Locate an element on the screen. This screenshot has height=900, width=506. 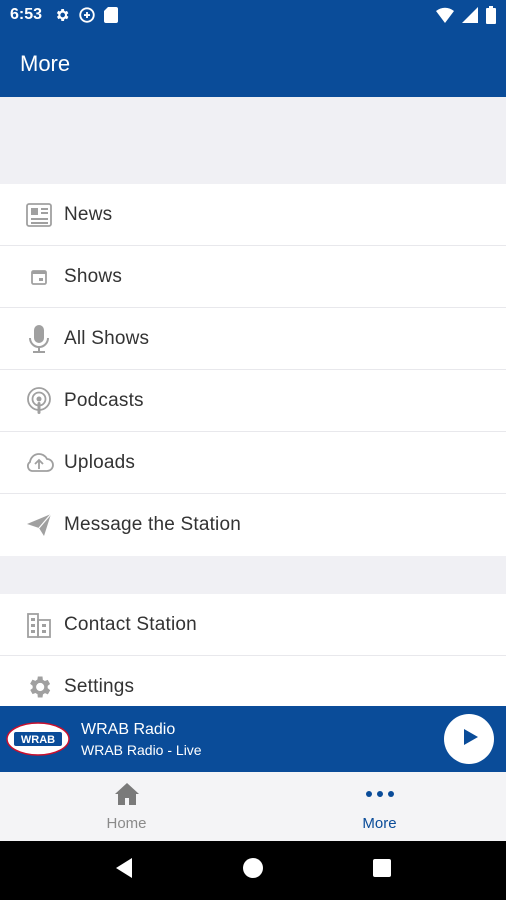
tab-home: Home is located at coordinates (126, 806).